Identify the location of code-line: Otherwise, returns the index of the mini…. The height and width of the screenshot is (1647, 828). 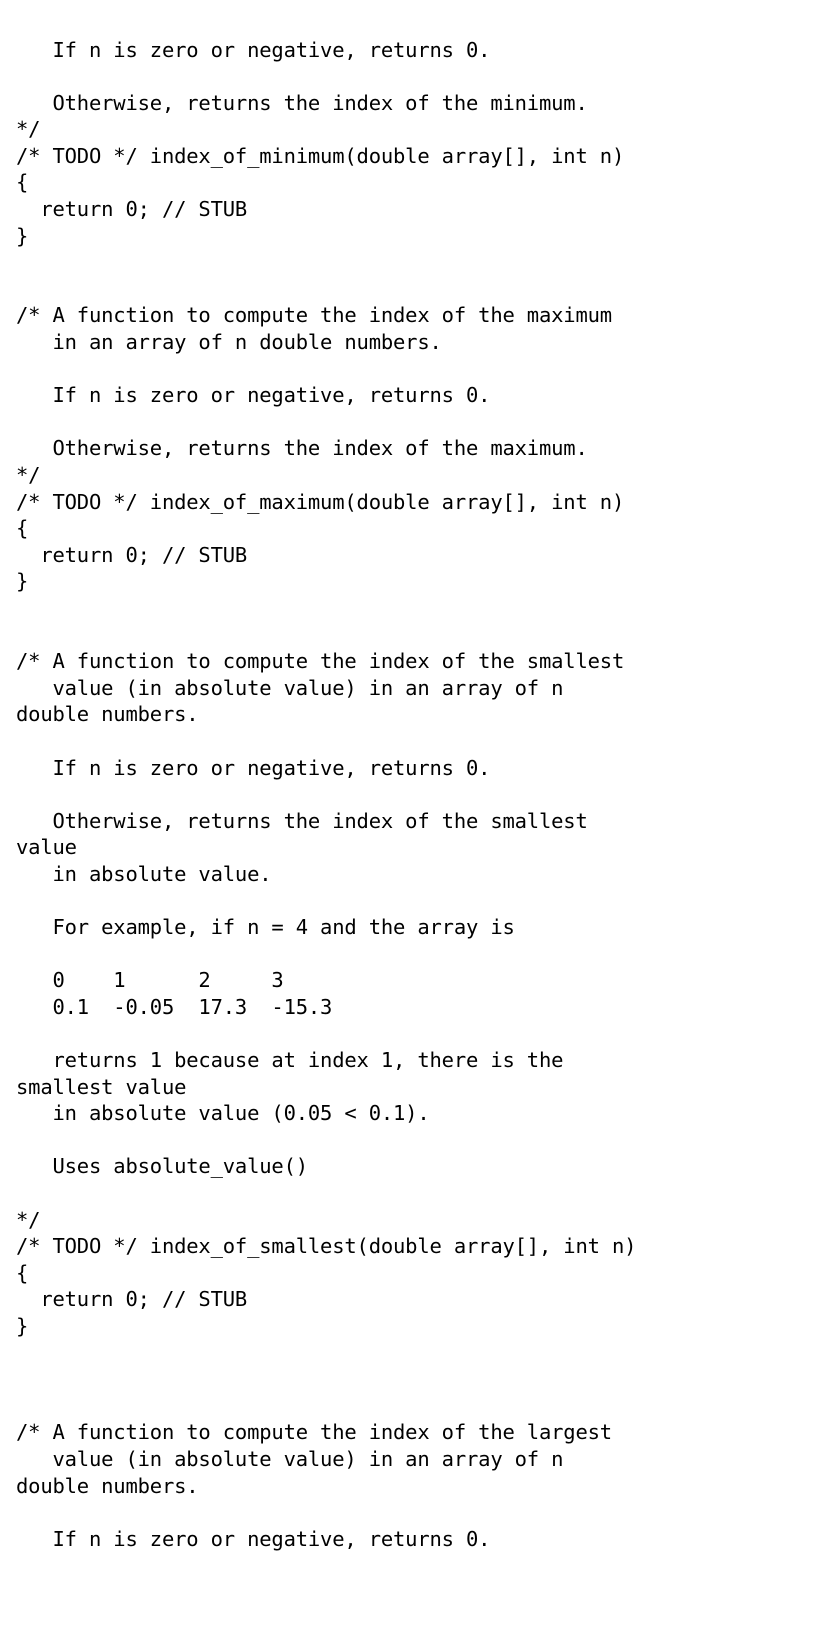
(302, 102).